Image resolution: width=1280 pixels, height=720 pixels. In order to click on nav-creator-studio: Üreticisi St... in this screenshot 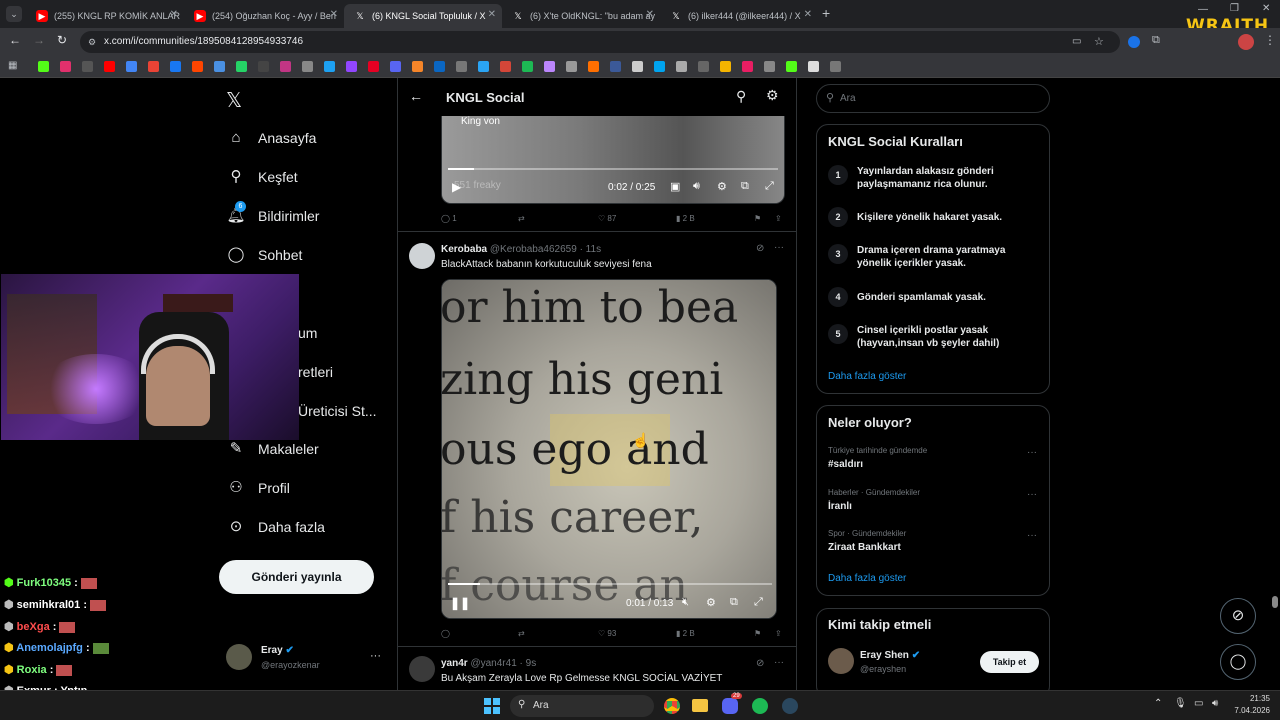, I will do `click(337, 411)`.